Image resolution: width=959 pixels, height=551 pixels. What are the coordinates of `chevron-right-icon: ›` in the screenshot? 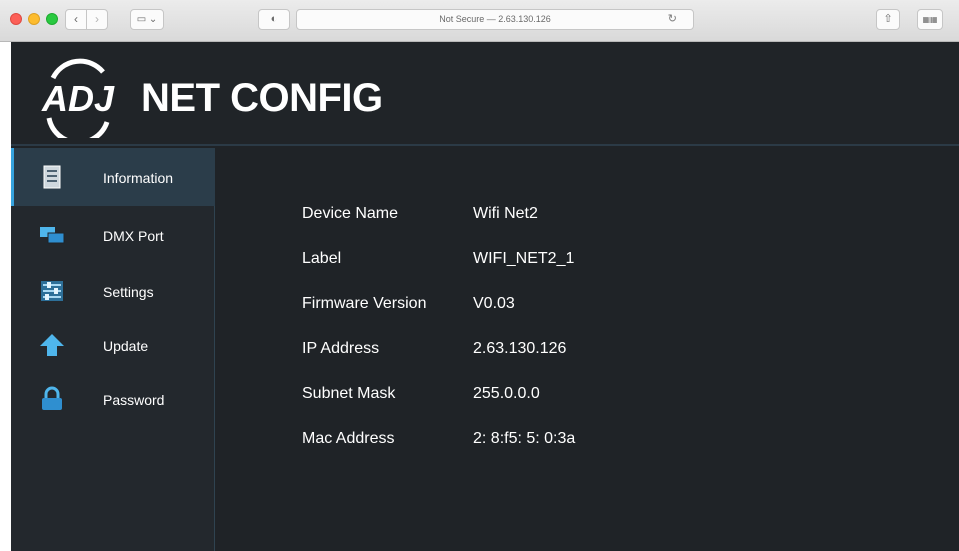 It's located at (97, 19).